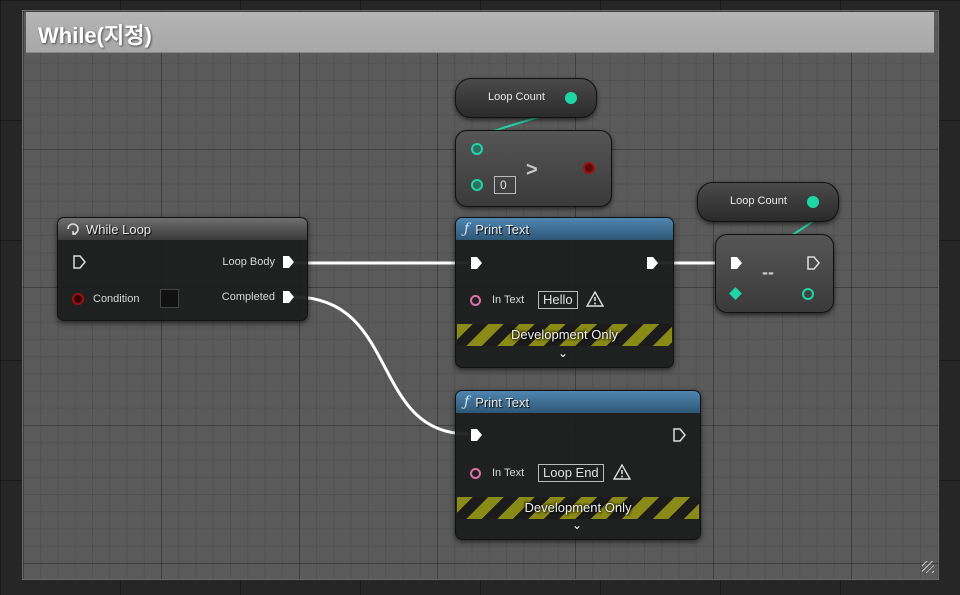  What do you see at coordinates (95, 34) in the screenshot?
I see `comment-title: While(지정)` at bounding box center [95, 34].